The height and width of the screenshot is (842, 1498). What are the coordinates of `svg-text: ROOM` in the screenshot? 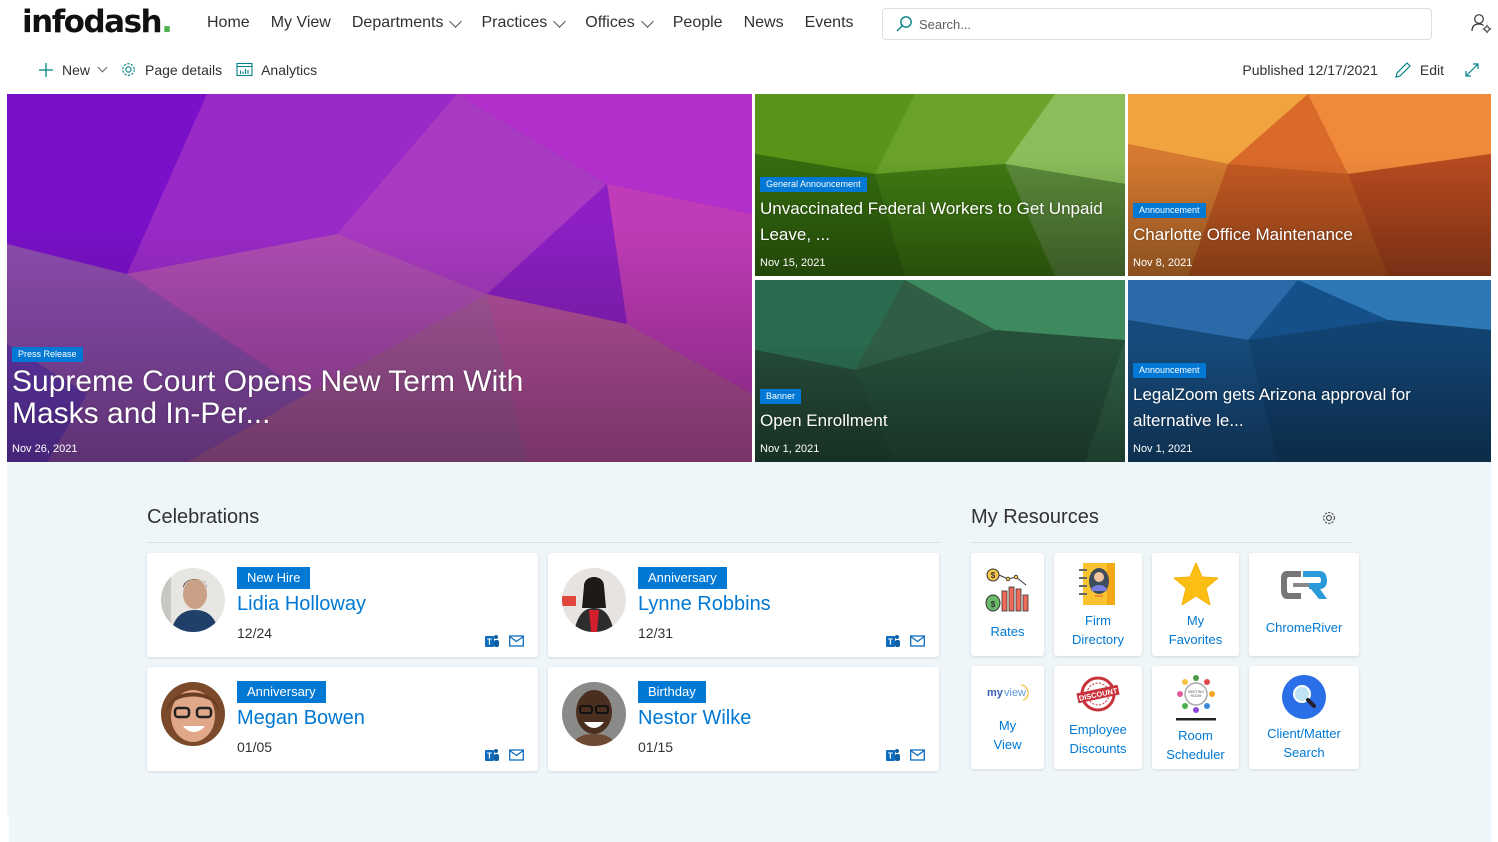 It's located at (1195, 696).